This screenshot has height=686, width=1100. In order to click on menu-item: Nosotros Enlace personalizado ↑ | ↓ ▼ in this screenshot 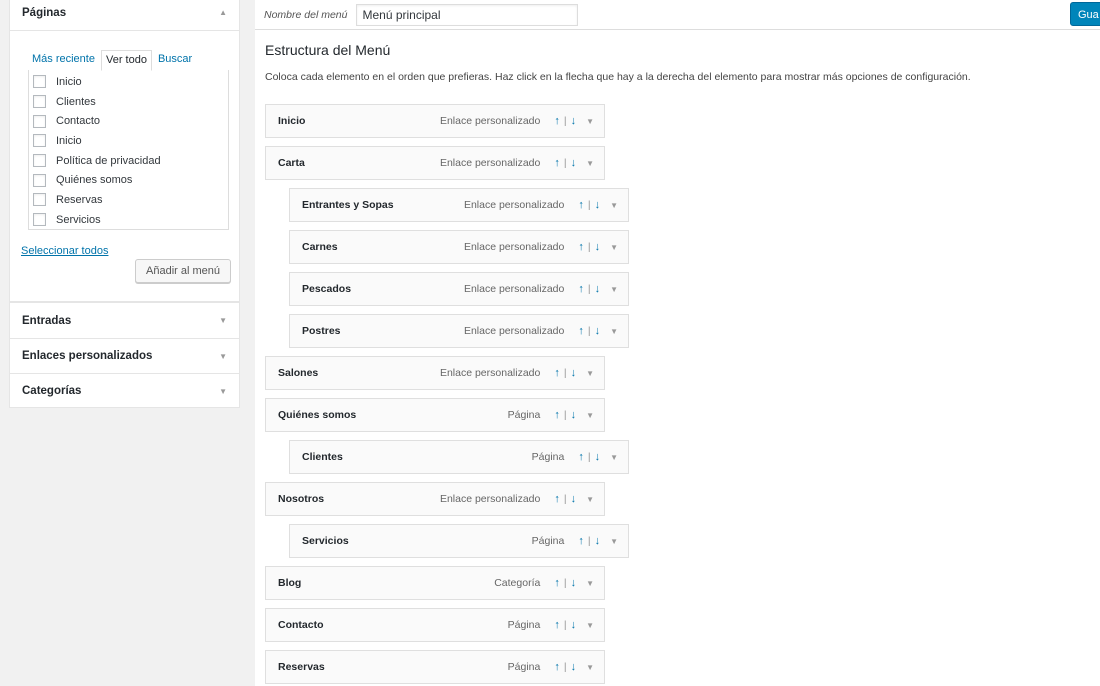, I will do `click(435, 499)`.